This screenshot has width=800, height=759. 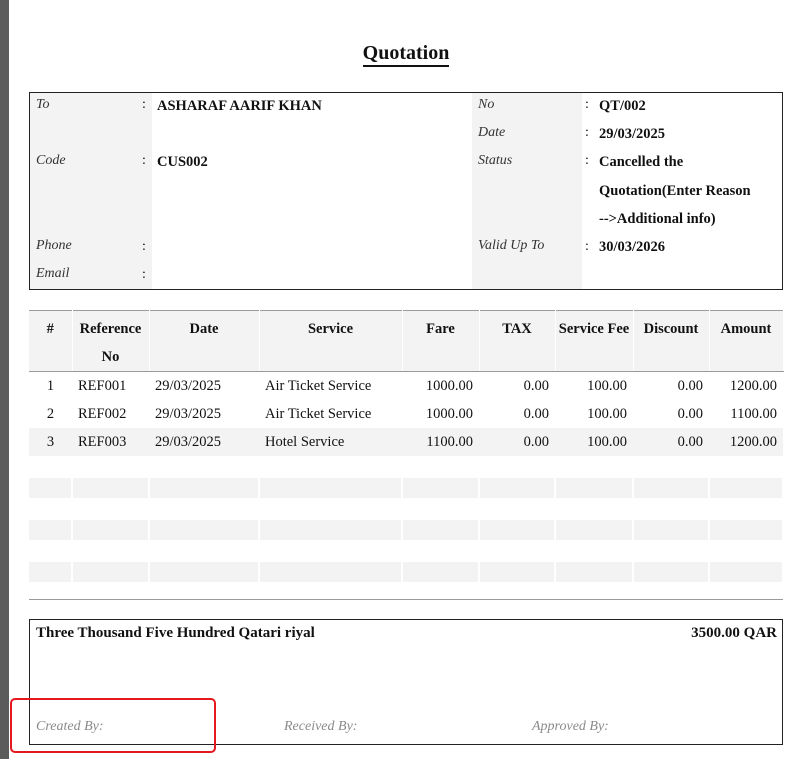 What do you see at coordinates (321, 726) in the screenshot?
I see `received-by-label: Received By:` at bounding box center [321, 726].